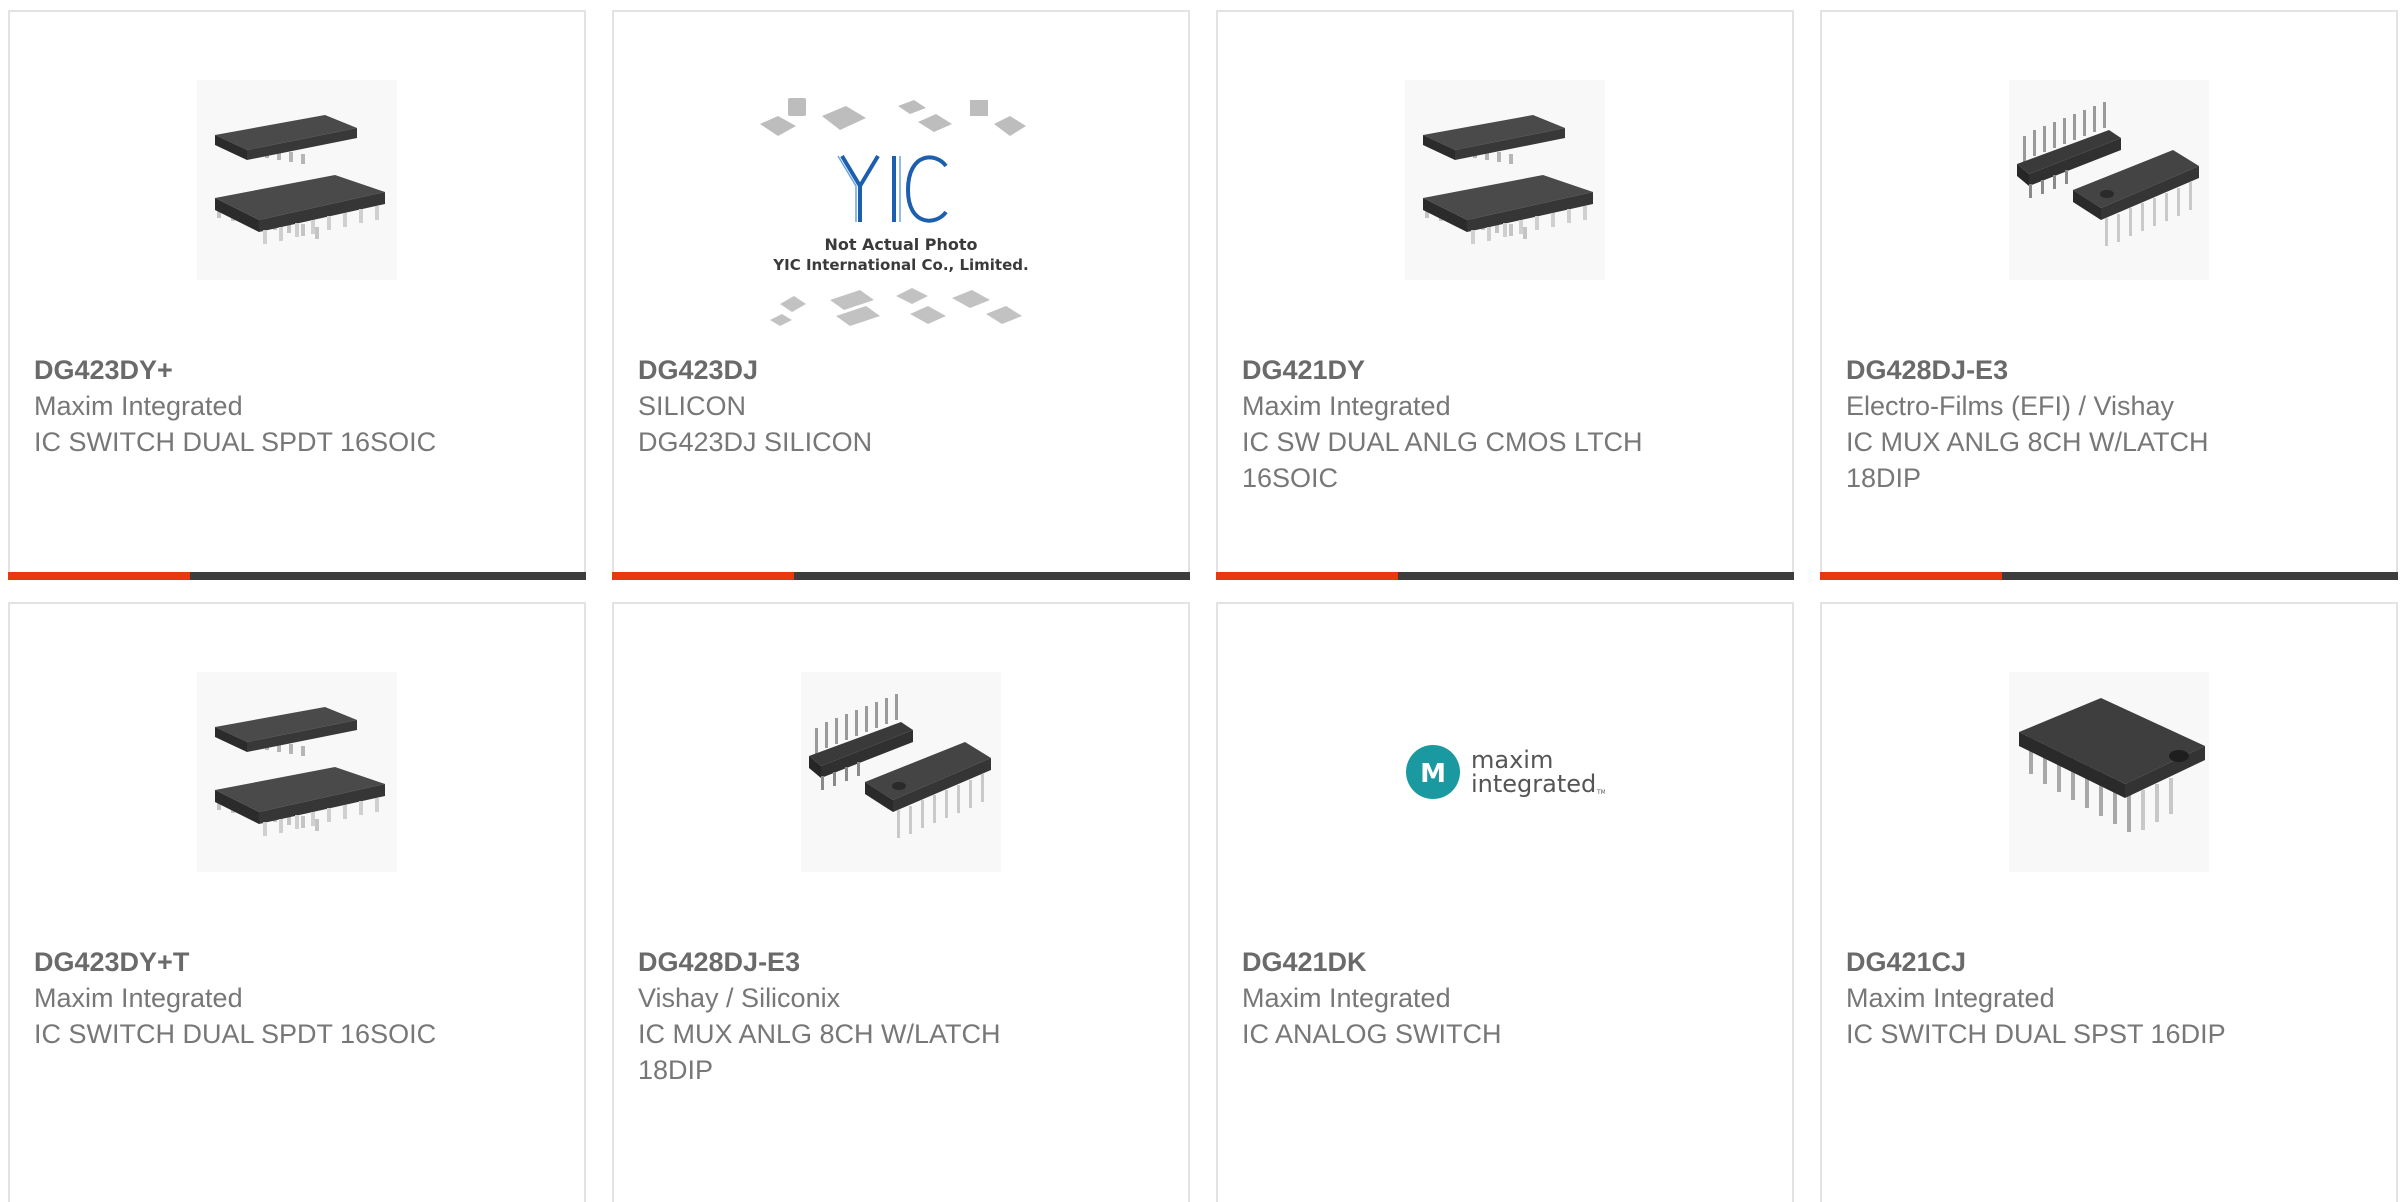 The image size is (2400, 1202). I want to click on svg-text: M, so click(1433, 774).